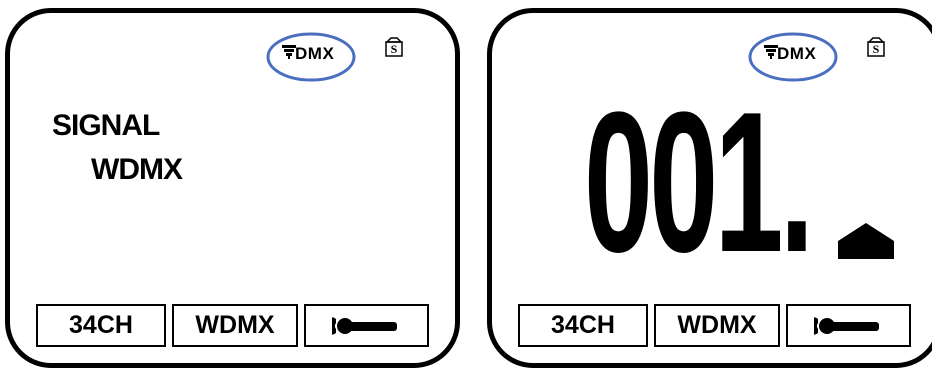 The width and height of the screenshot is (932, 376). What do you see at coordinates (699, 182) in the screenshot?
I see `dmx-address-display: 001.` at bounding box center [699, 182].